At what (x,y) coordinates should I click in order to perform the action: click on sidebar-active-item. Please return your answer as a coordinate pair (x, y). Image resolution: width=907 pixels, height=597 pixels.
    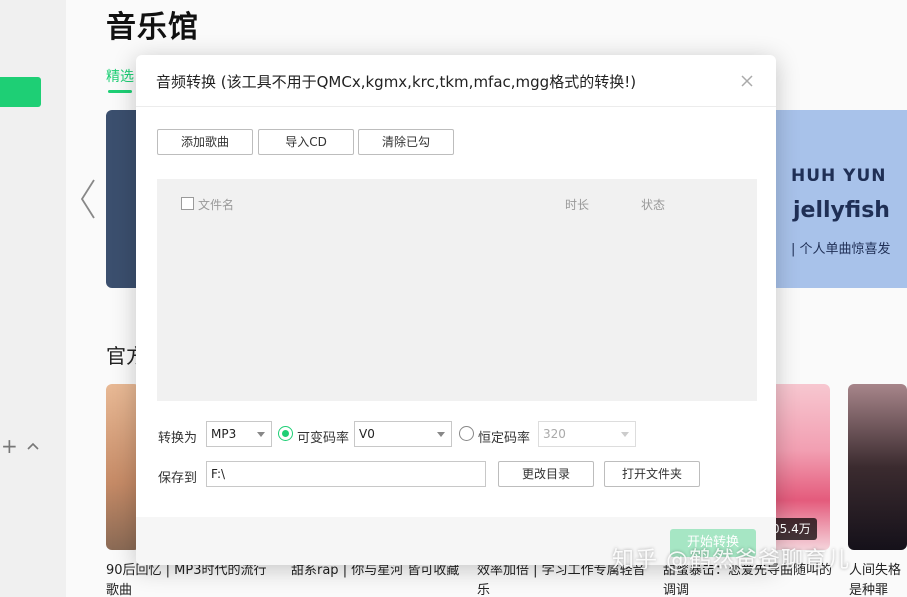
    Looking at the image, I should click on (20, 92).